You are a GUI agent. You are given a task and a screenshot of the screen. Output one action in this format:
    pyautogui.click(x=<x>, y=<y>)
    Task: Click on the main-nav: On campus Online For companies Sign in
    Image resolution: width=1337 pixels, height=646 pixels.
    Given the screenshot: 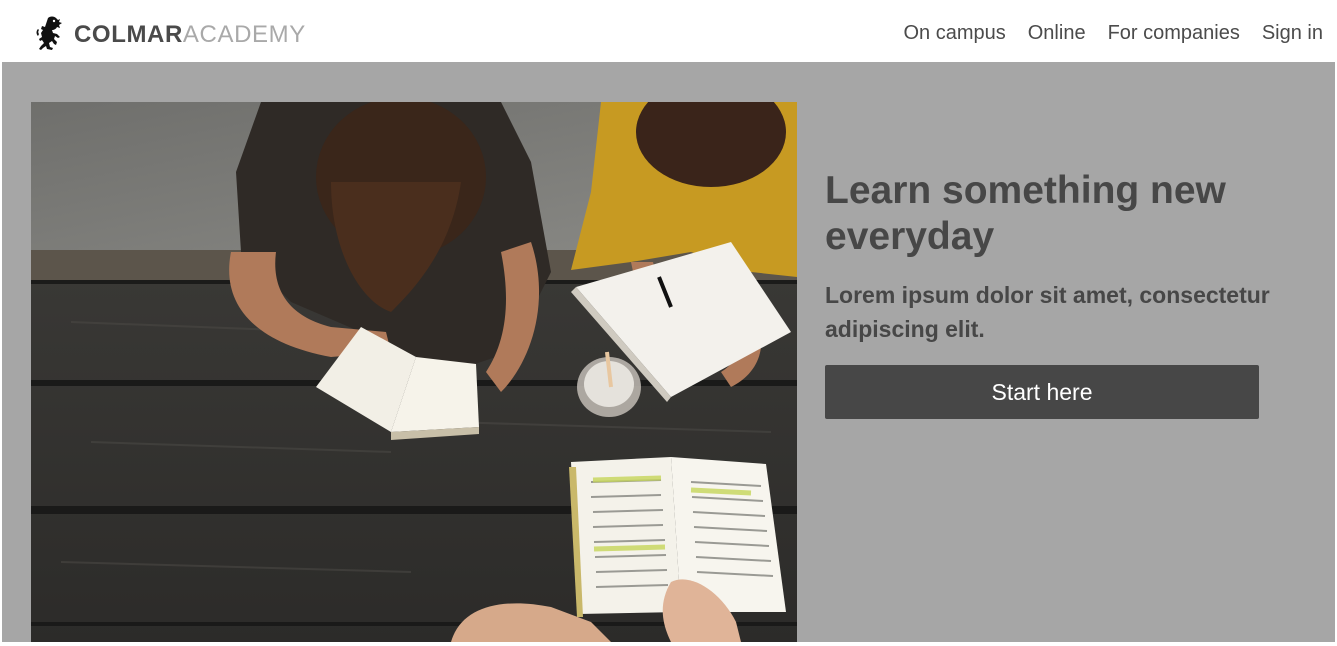 What is the action you would take?
    pyautogui.click(x=1113, y=33)
    